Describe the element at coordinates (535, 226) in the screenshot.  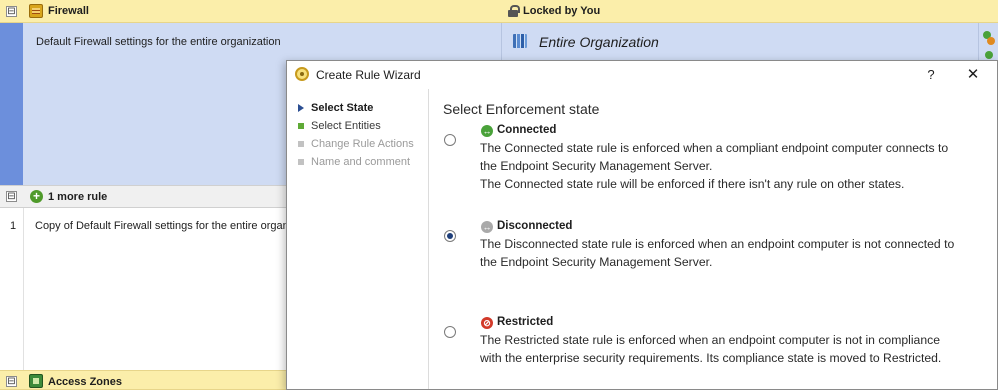
I see `option-title: Disconnected` at that location.